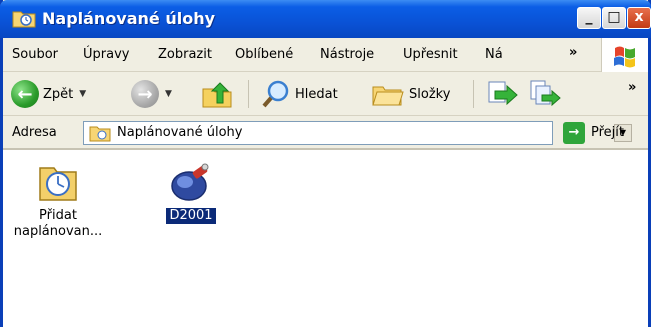 The width and height of the screenshot is (651, 327). What do you see at coordinates (275, 94) in the screenshot?
I see `search-icon` at bounding box center [275, 94].